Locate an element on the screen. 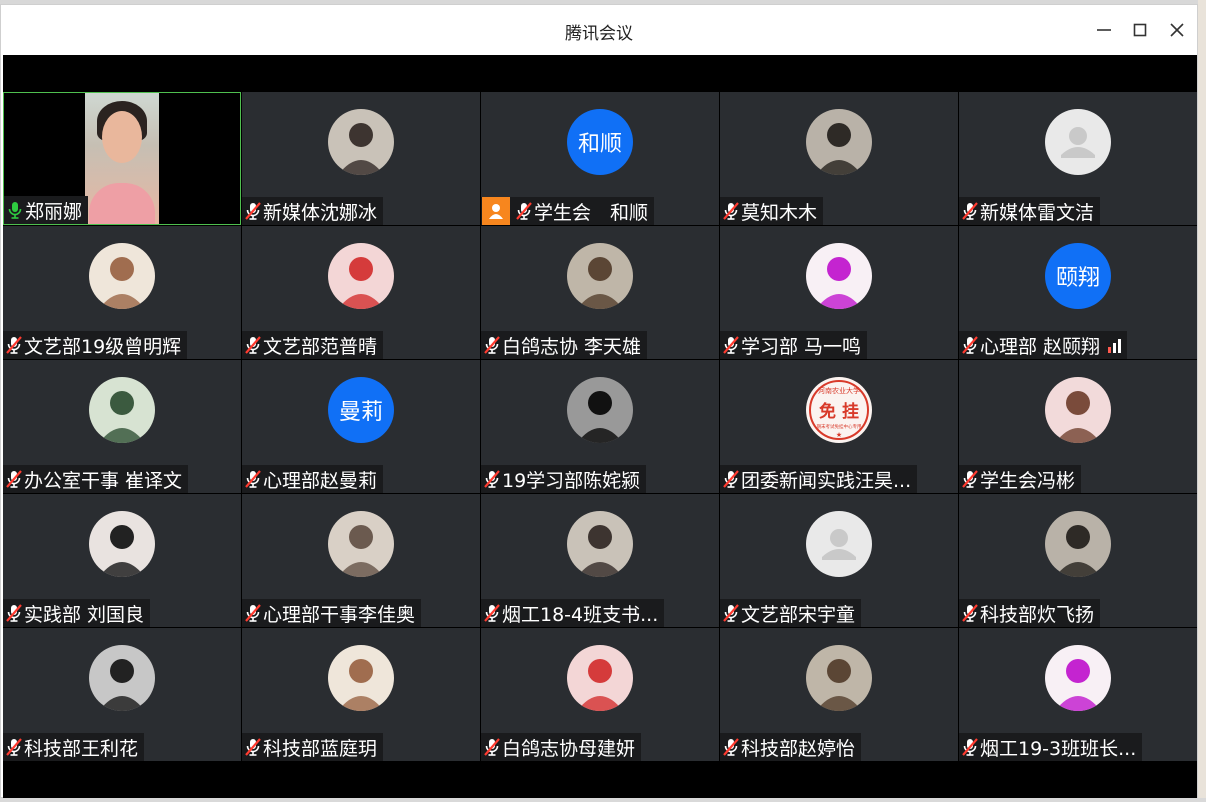 This screenshot has width=1206, height=802. participant-tile: 心理部干事李佳奥 is located at coordinates (361, 560).